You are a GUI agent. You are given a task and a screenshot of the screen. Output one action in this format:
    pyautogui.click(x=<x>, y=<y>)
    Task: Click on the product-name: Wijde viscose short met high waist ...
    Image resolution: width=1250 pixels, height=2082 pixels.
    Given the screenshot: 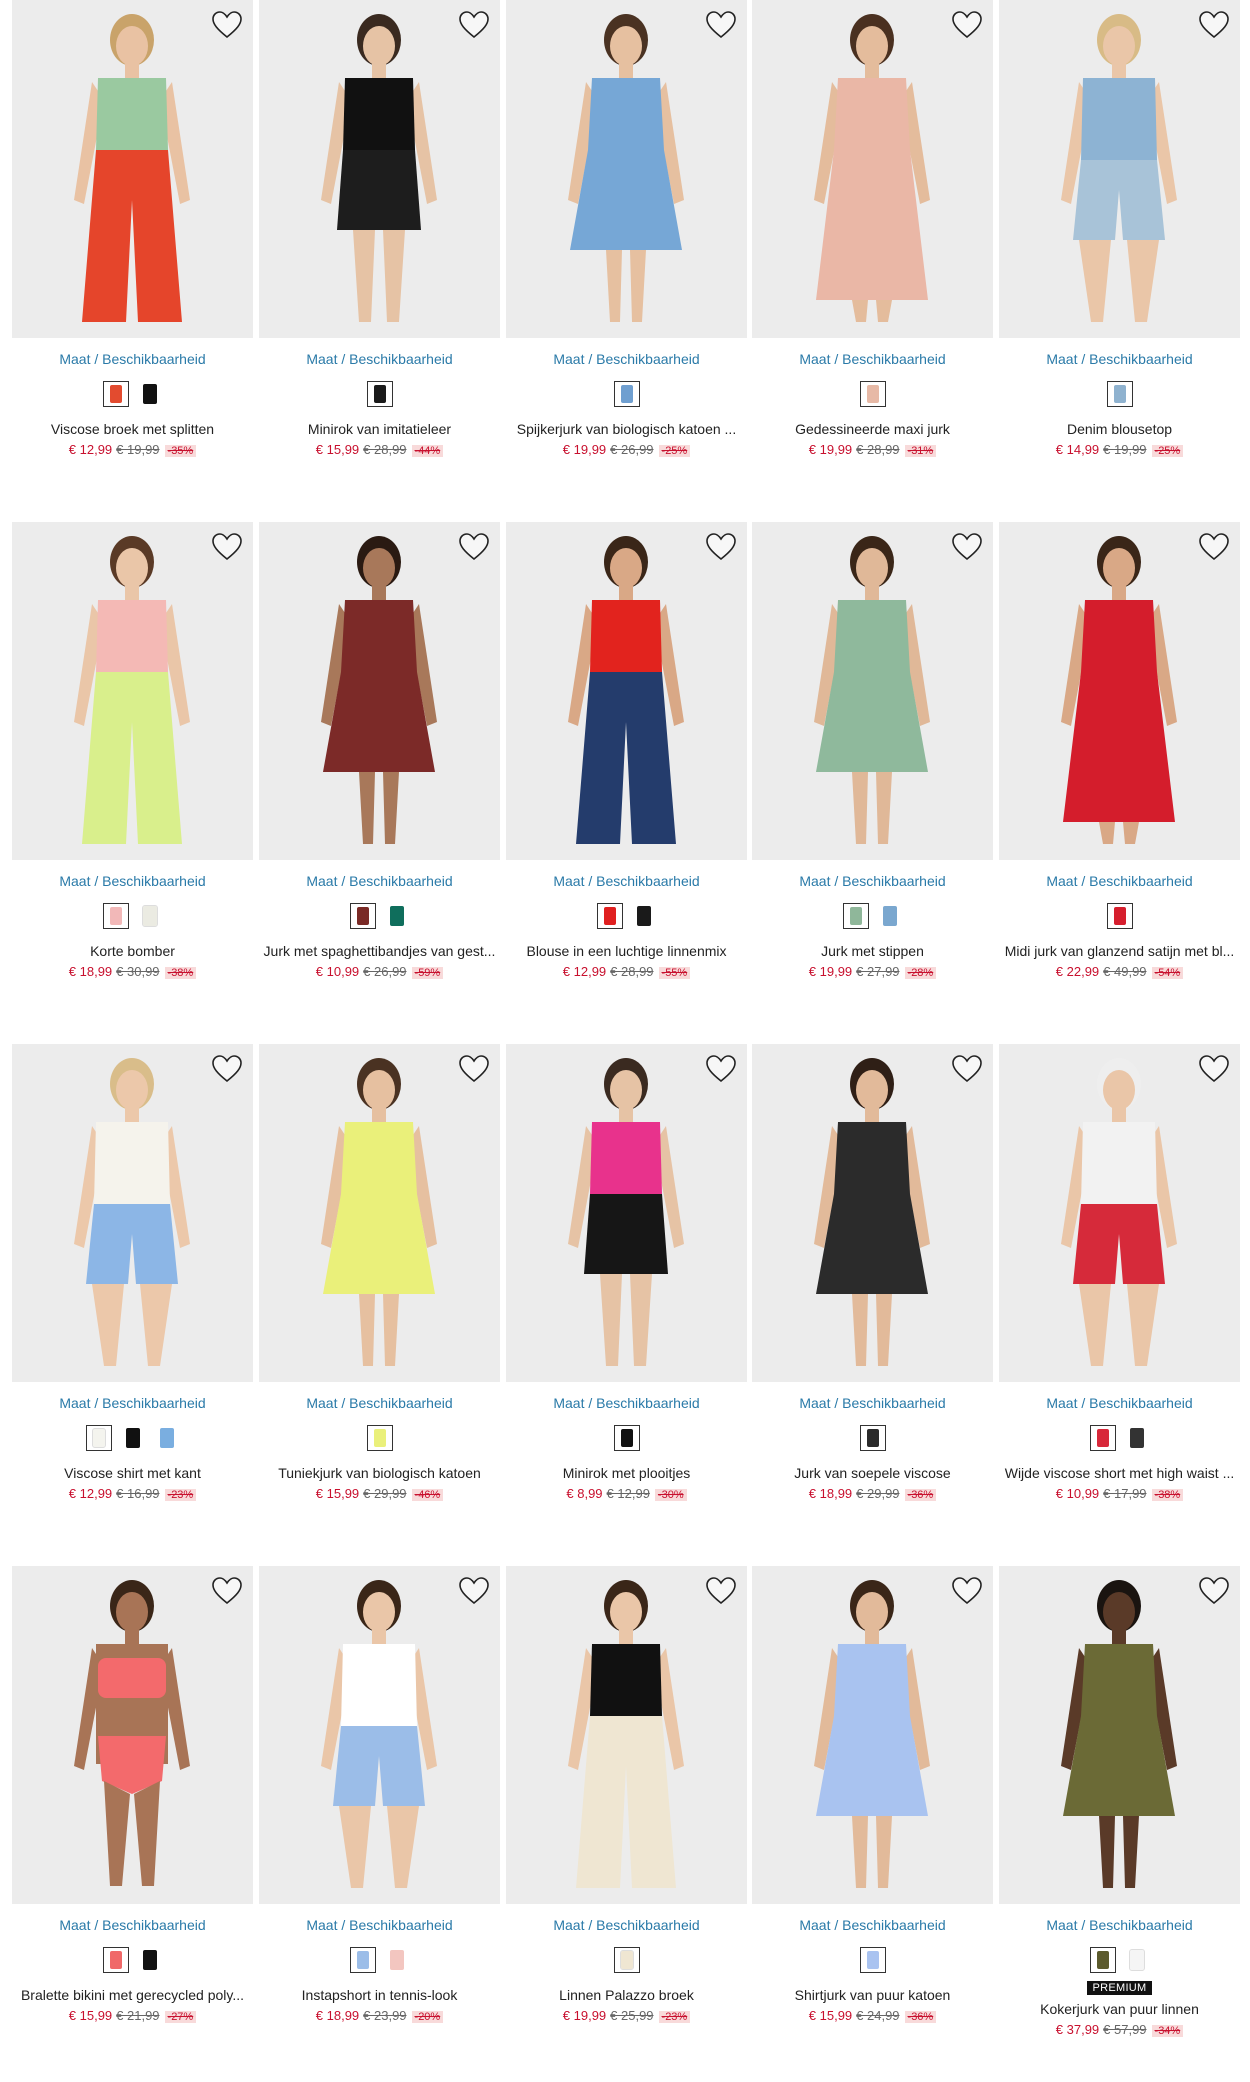 What is the action you would take?
    pyautogui.click(x=1119, y=1473)
    